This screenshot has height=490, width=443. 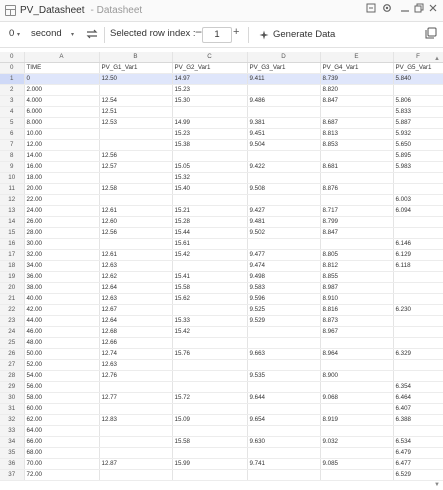 I want to click on table-cell: 15.58, so click(x=210, y=442).